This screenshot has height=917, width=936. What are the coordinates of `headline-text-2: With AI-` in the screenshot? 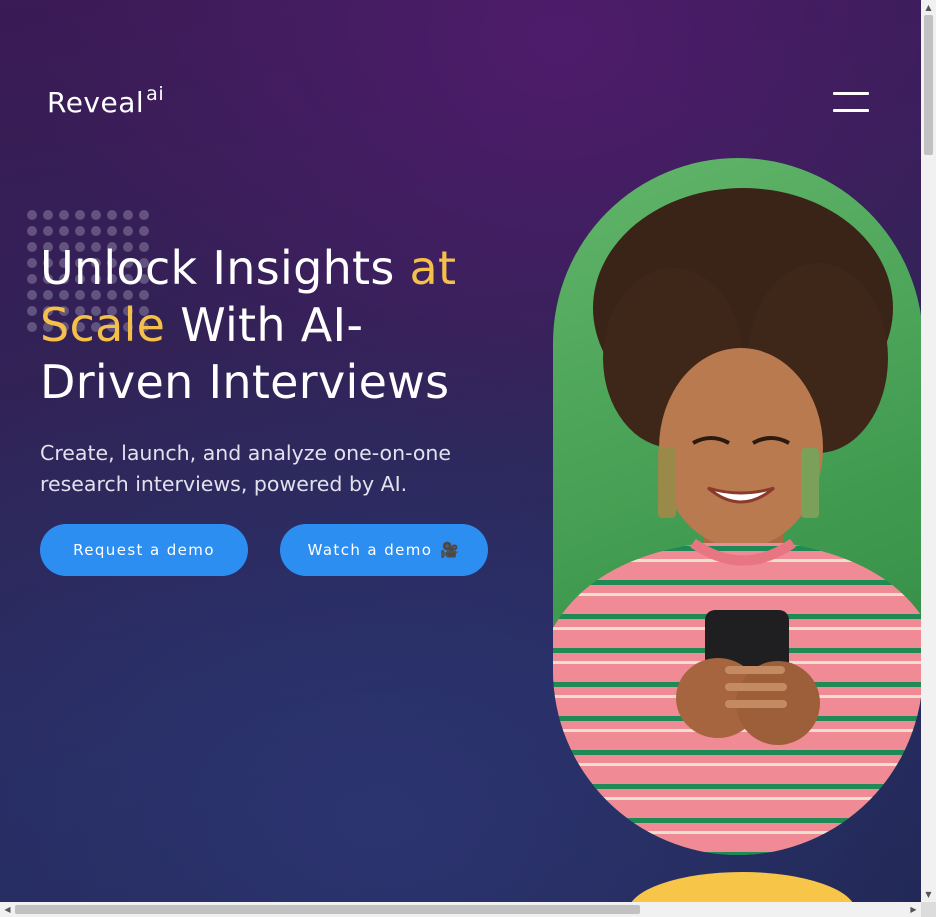 It's located at (264, 325).